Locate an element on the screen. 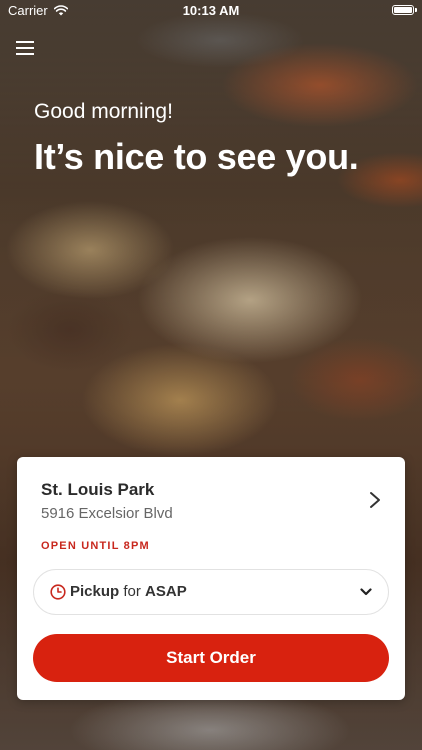 The height and width of the screenshot is (750, 422). battery-icon is located at coordinates (404, 10).